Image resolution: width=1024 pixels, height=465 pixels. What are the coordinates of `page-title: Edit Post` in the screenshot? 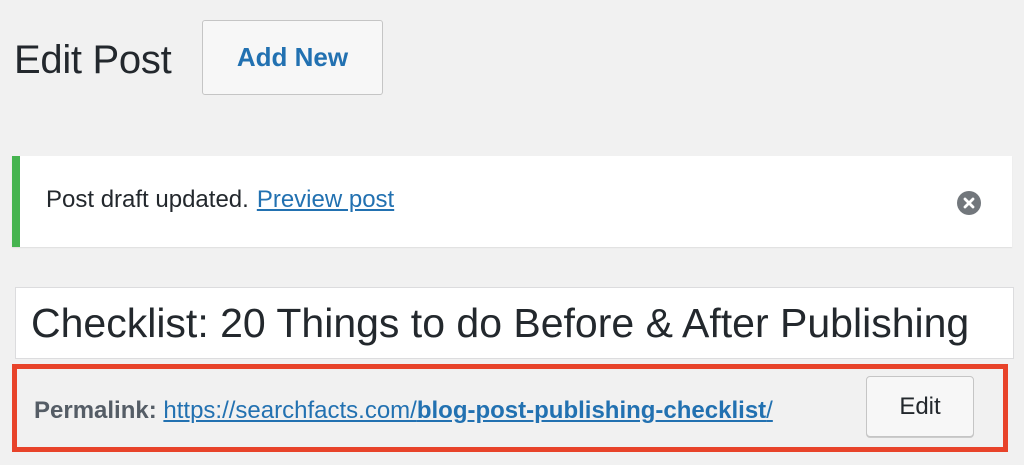 It's located at (93, 60).